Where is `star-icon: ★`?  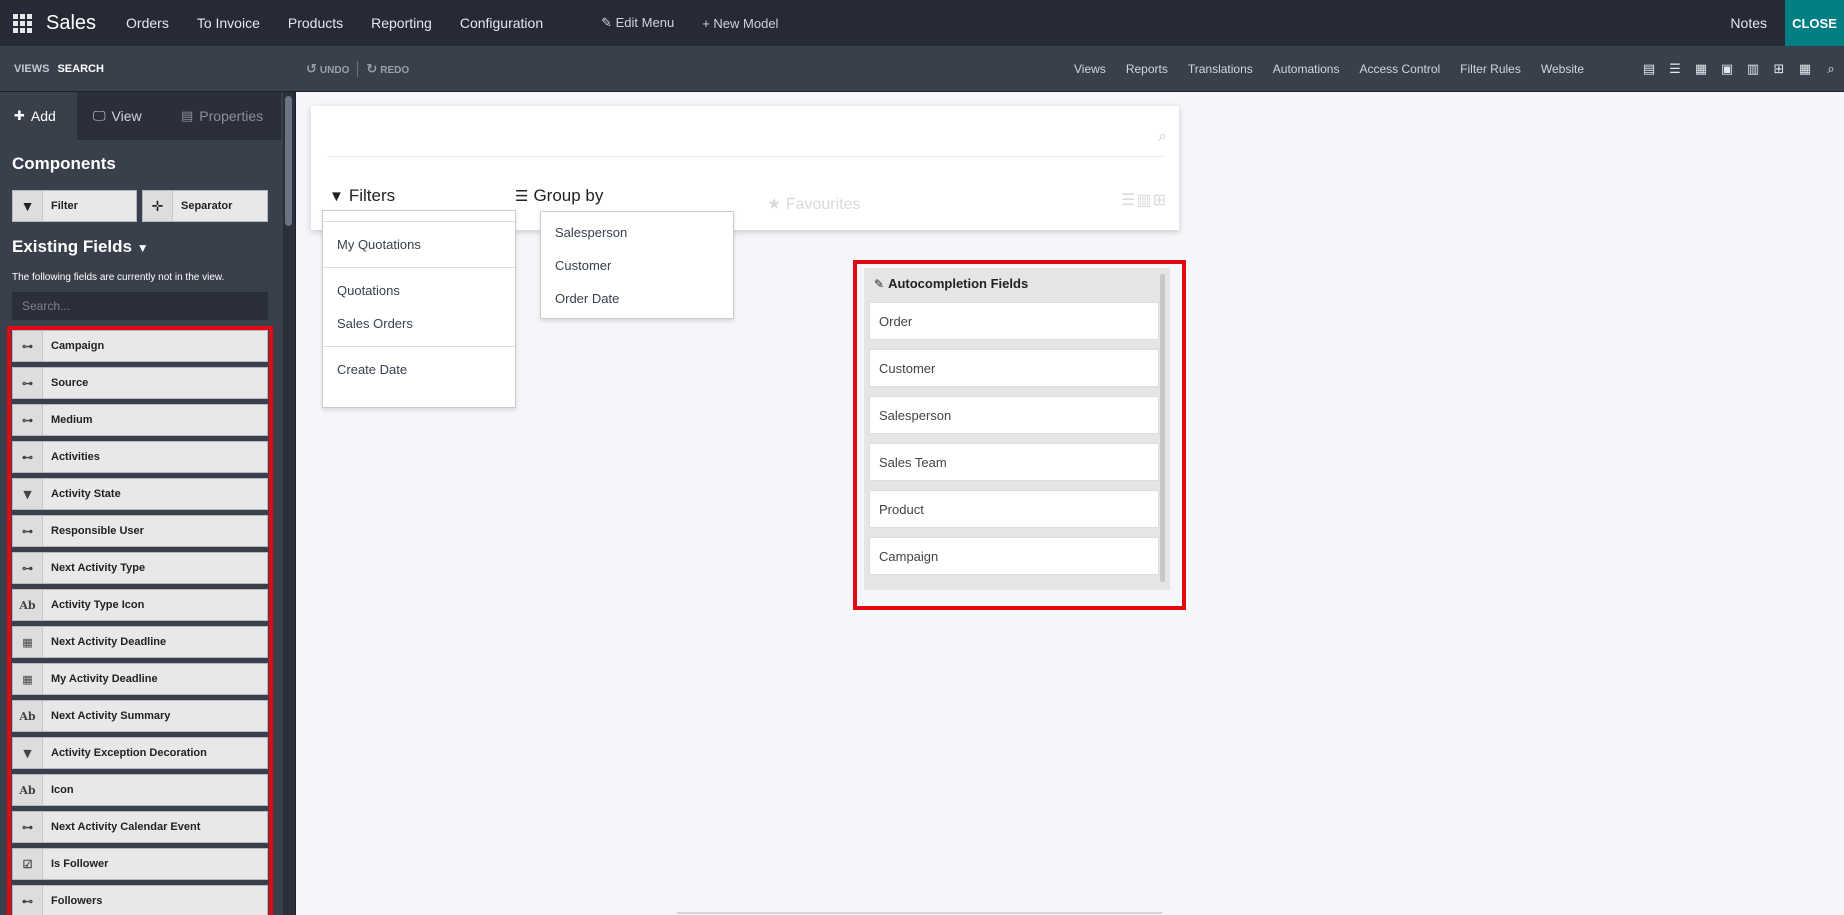
star-icon: ★ is located at coordinates (774, 204).